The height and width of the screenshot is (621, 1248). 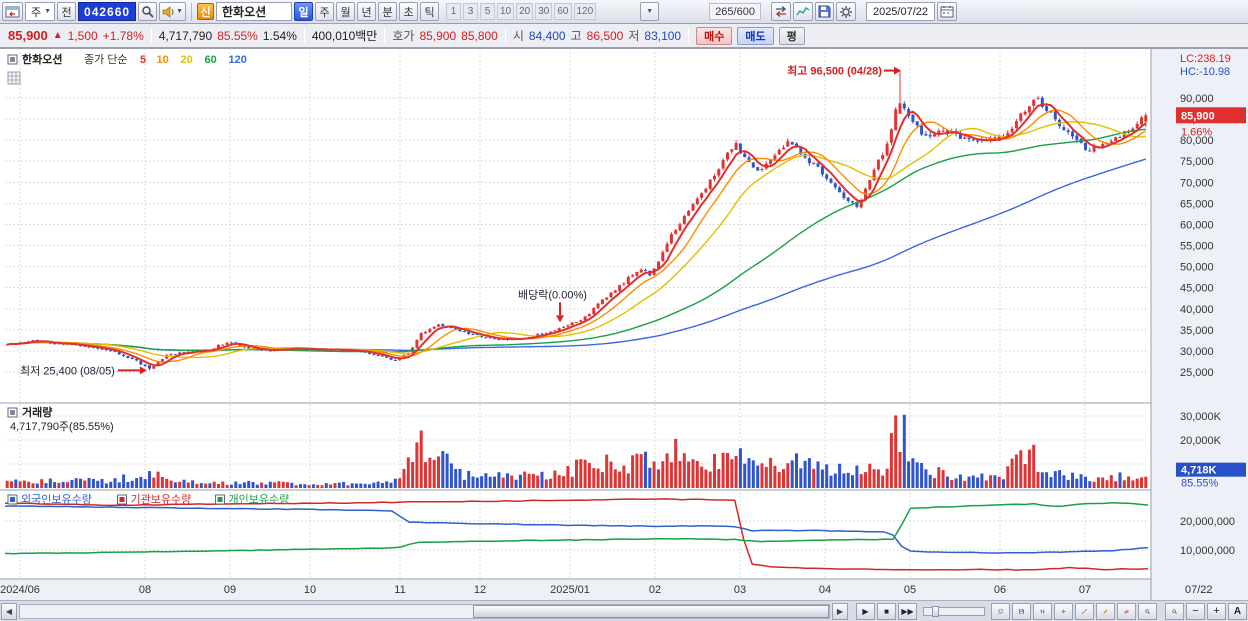 I want to click on zoom-tool-icon, so click(x=1147, y=611).